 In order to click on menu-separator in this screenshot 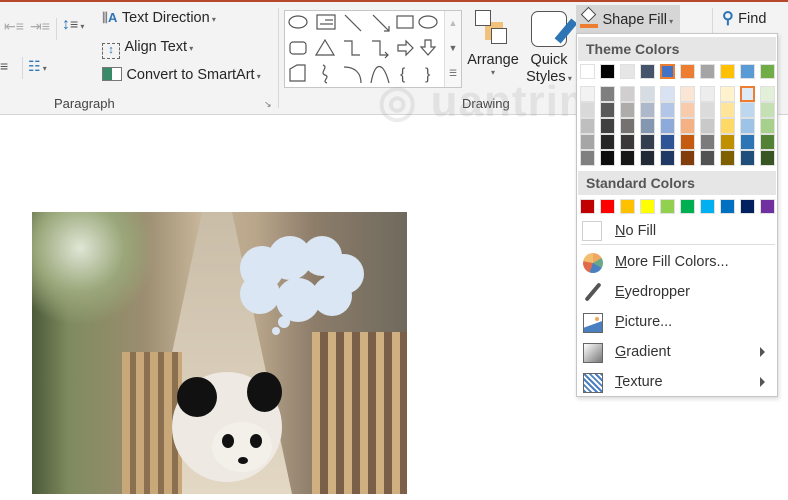, I will do `click(678, 244)`.